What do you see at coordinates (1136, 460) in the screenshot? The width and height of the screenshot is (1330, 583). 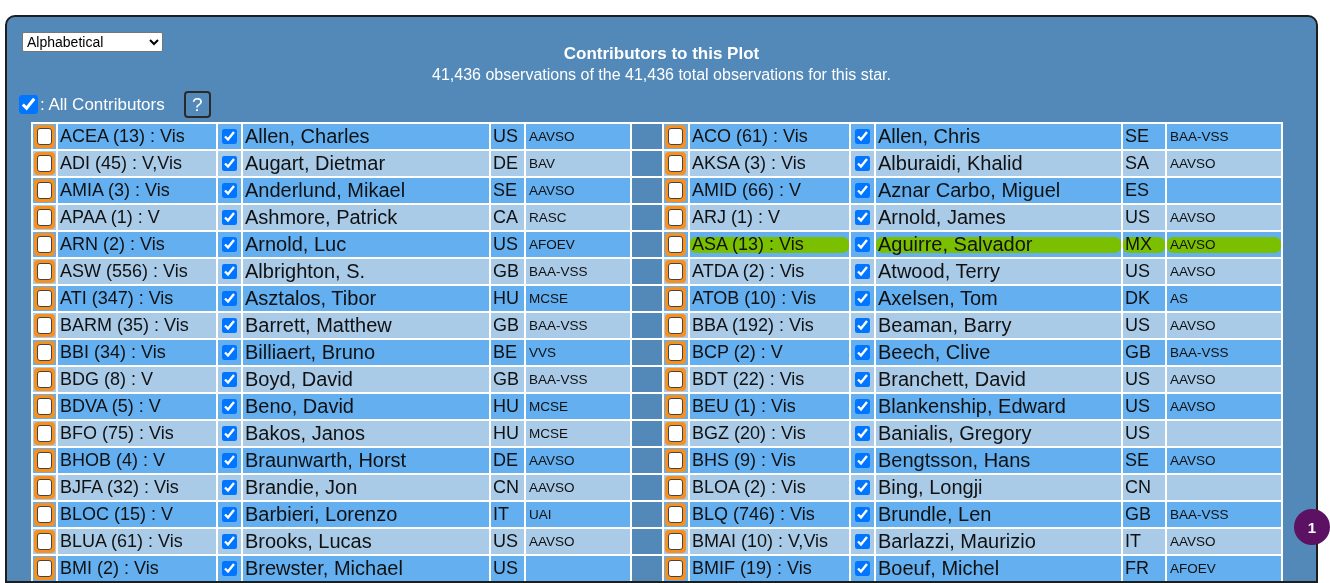 I see `country-code: SE` at bounding box center [1136, 460].